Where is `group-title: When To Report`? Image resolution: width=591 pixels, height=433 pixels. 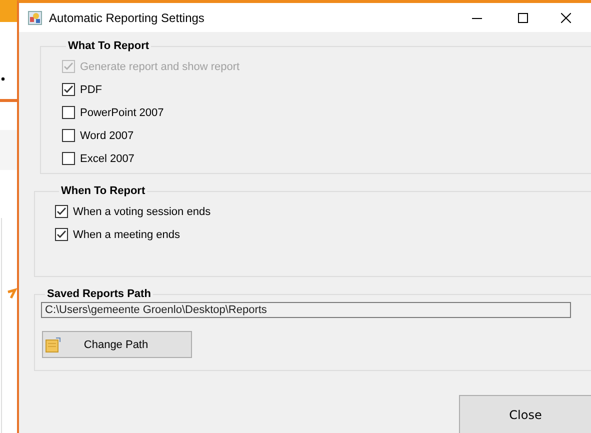
group-title: When To Report is located at coordinates (103, 191).